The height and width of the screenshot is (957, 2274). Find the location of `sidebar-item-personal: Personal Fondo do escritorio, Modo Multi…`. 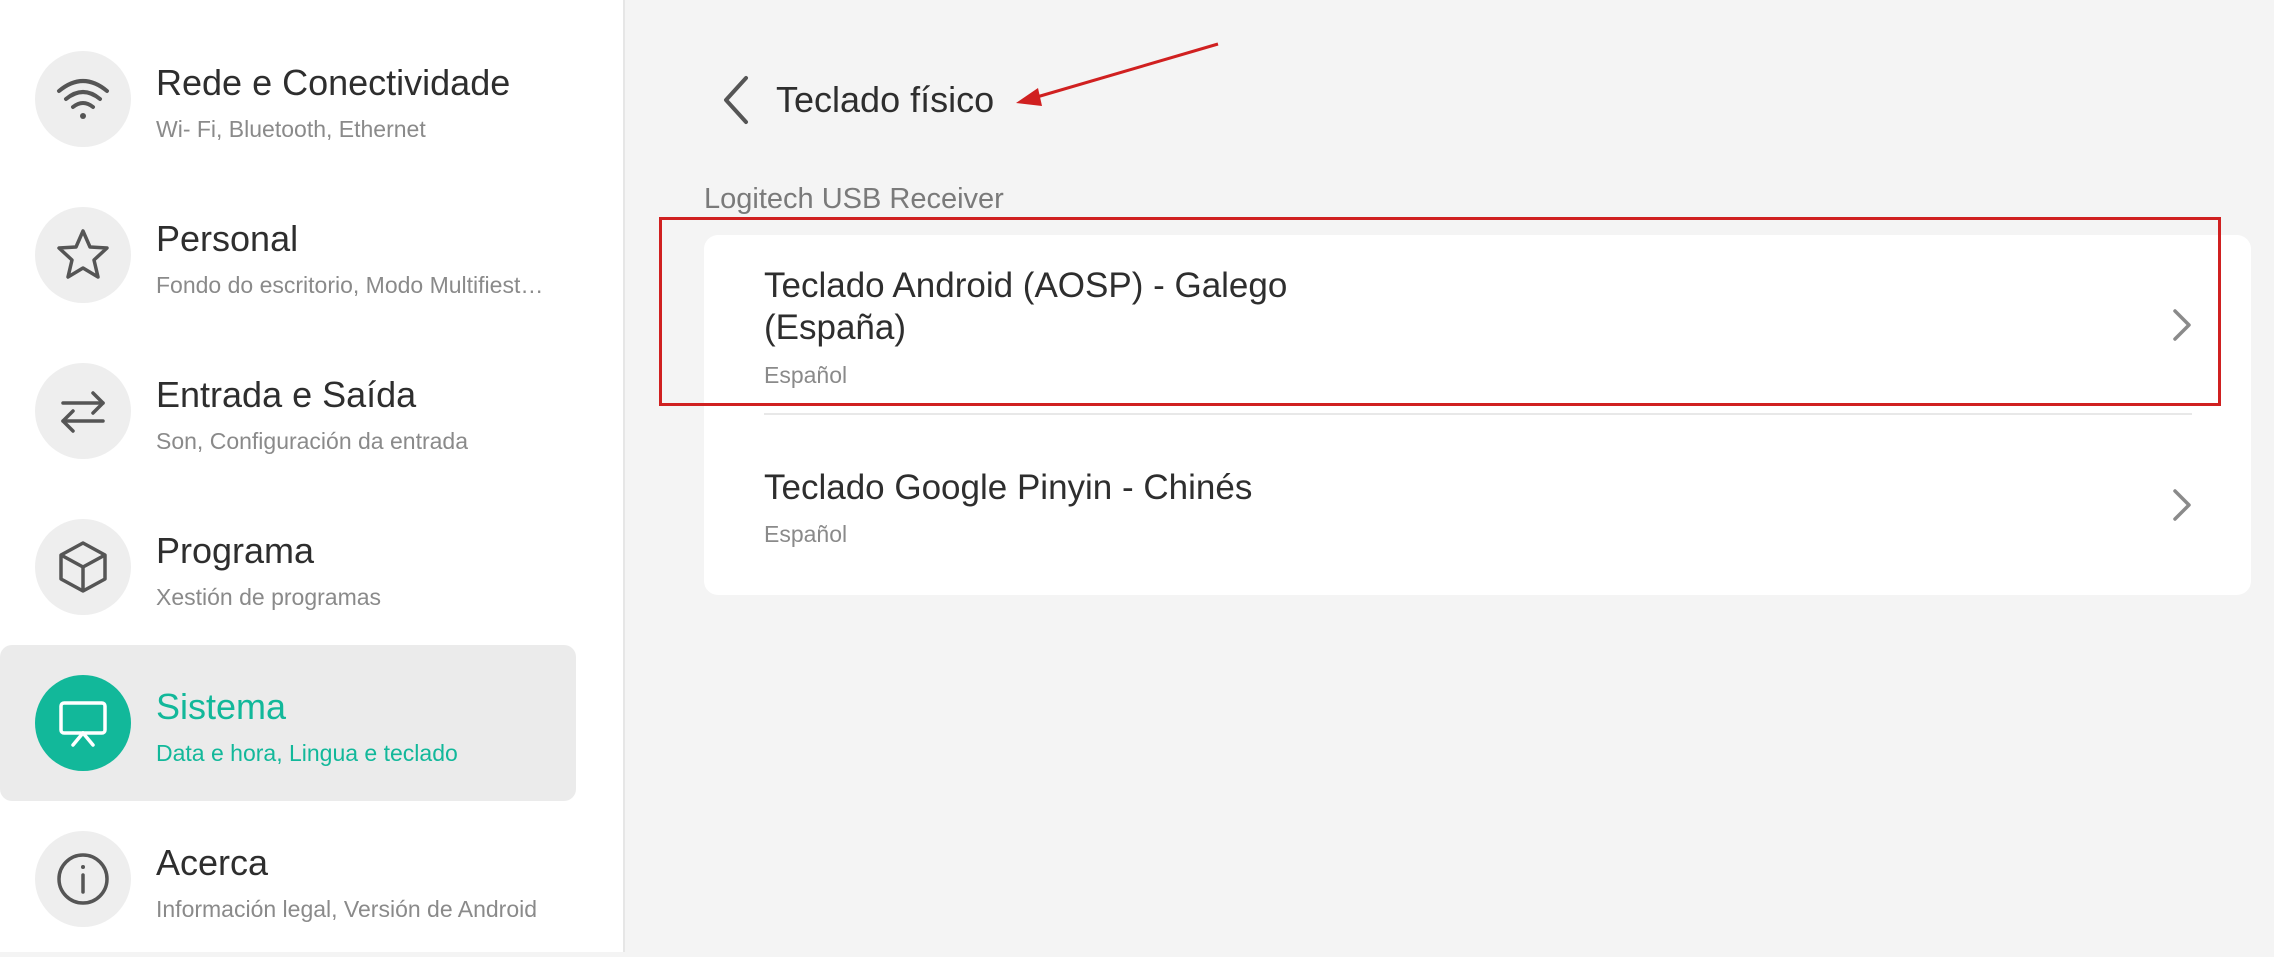

sidebar-item-personal: Personal Fondo do escritorio, Modo Multi… is located at coordinates (288, 255).